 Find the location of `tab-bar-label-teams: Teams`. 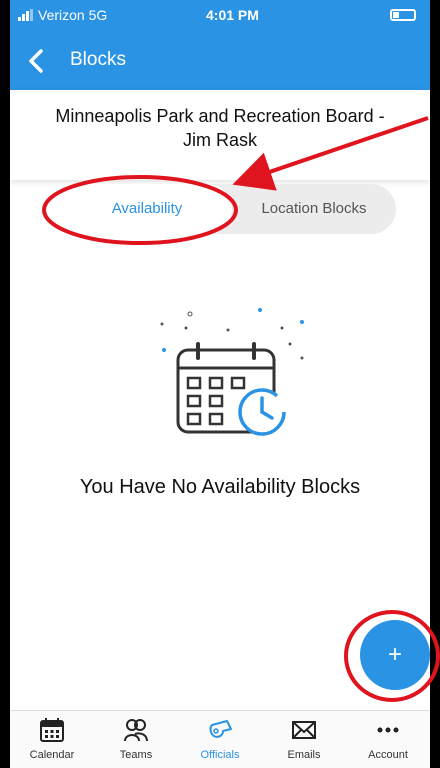

tab-bar-label-teams: Teams is located at coordinates (136, 755).